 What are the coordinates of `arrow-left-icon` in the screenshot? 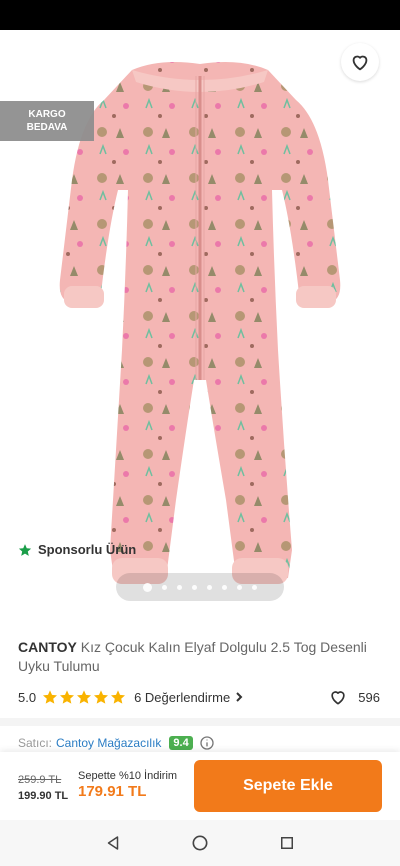 It's located at (36, 62).